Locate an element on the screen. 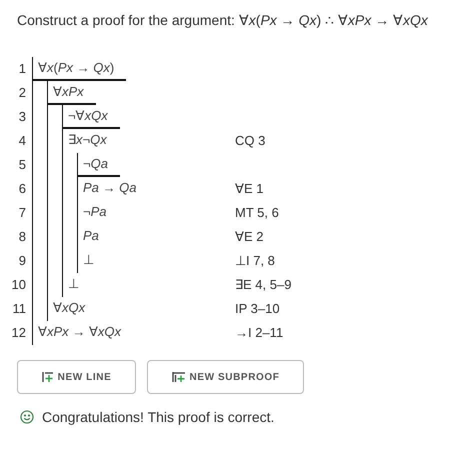 The width and height of the screenshot is (471, 453). justification: IP 3–10 is located at coordinates (257, 309).